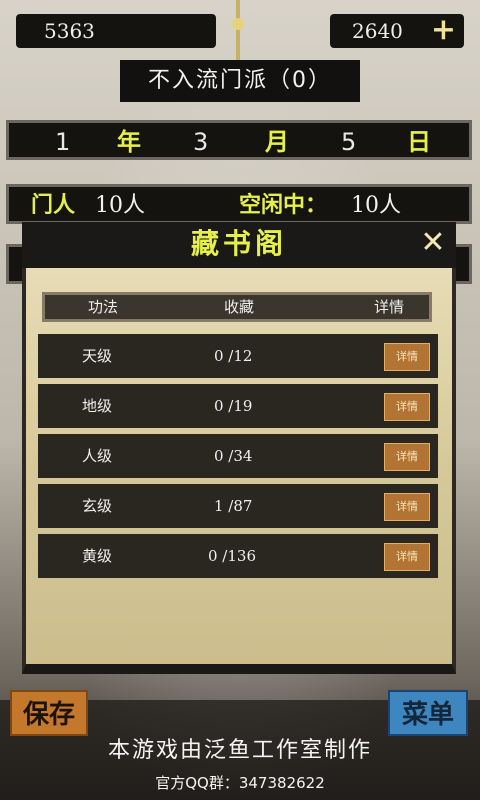 Image resolution: width=480 pixels, height=800 pixels. I want to click on collected-value: 0 /12, so click(233, 356).